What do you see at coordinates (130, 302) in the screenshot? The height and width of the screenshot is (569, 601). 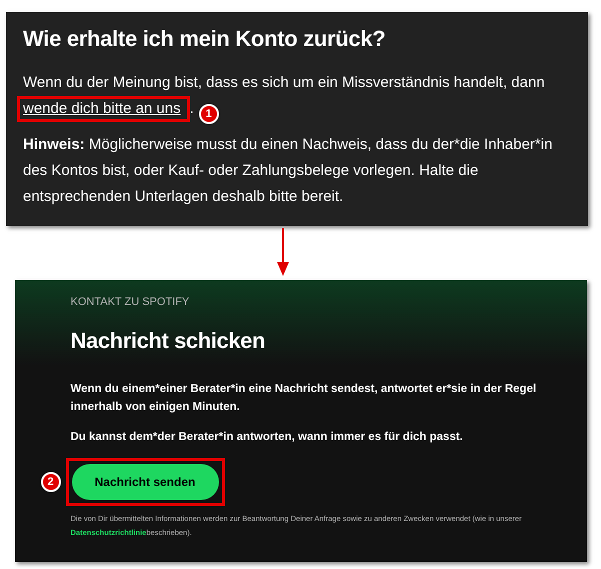 I see `section-label: KONTAKT ZU SPOTIFY` at bounding box center [130, 302].